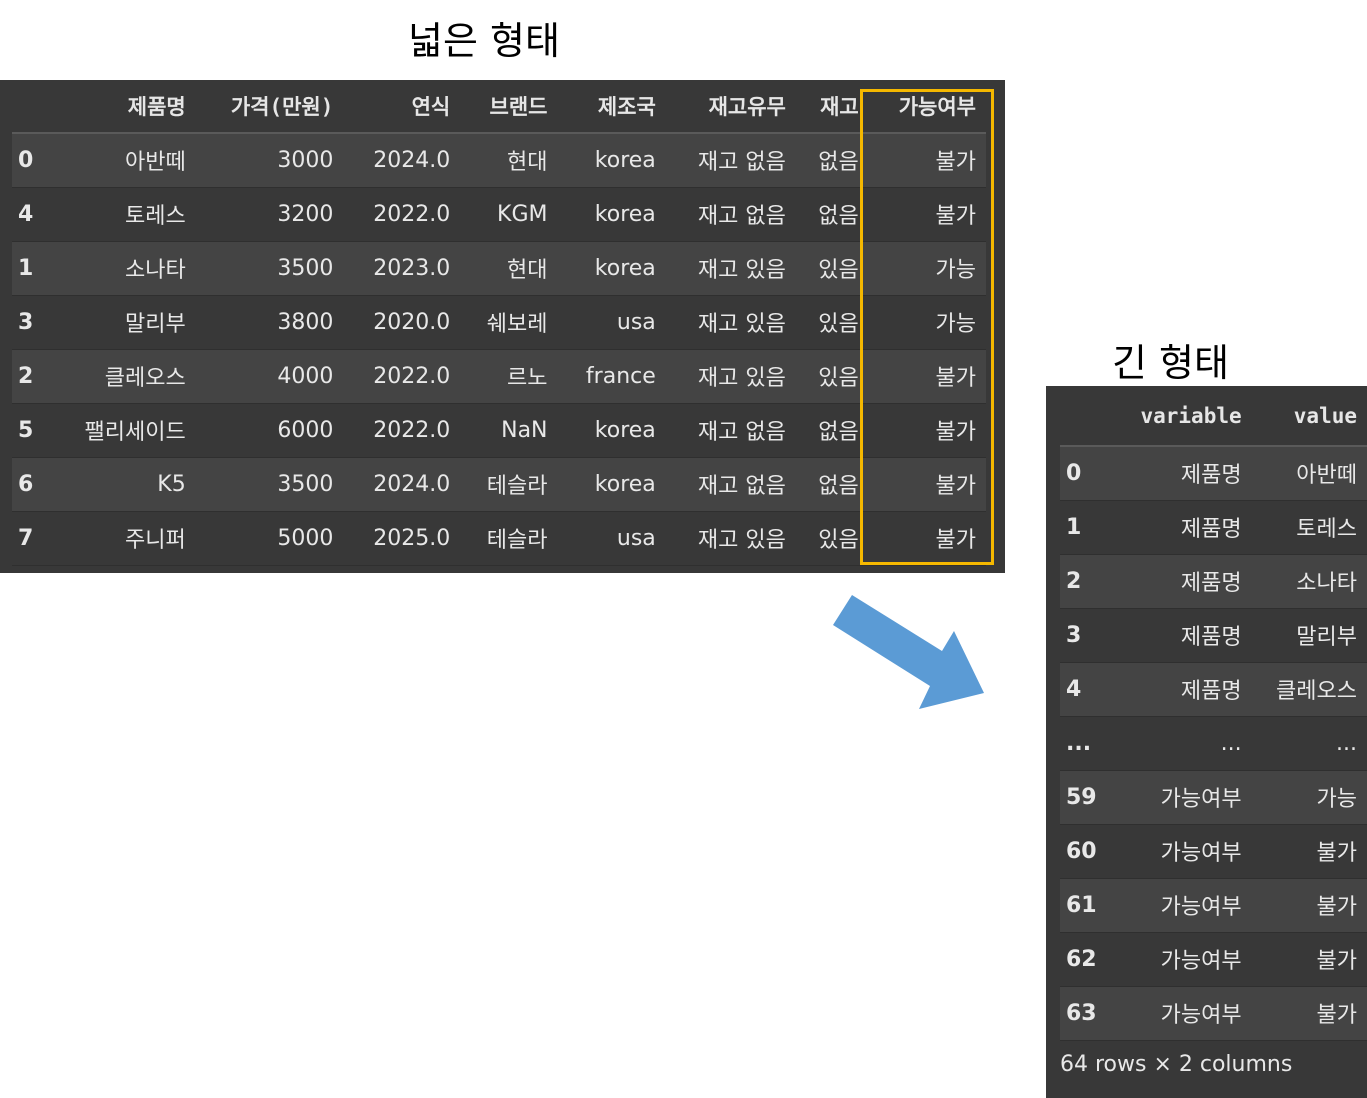  What do you see at coordinates (26, 160) in the screenshot?
I see `wide-row-index: 0` at bounding box center [26, 160].